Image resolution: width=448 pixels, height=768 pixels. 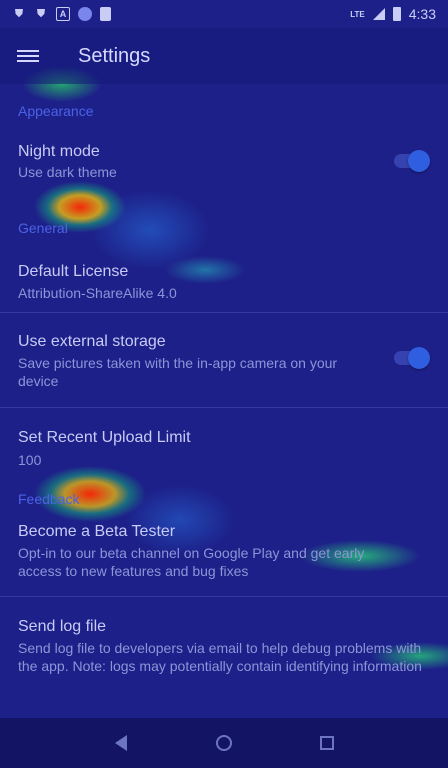 What do you see at coordinates (224, 56) in the screenshot?
I see `app-bar: Settings` at bounding box center [224, 56].